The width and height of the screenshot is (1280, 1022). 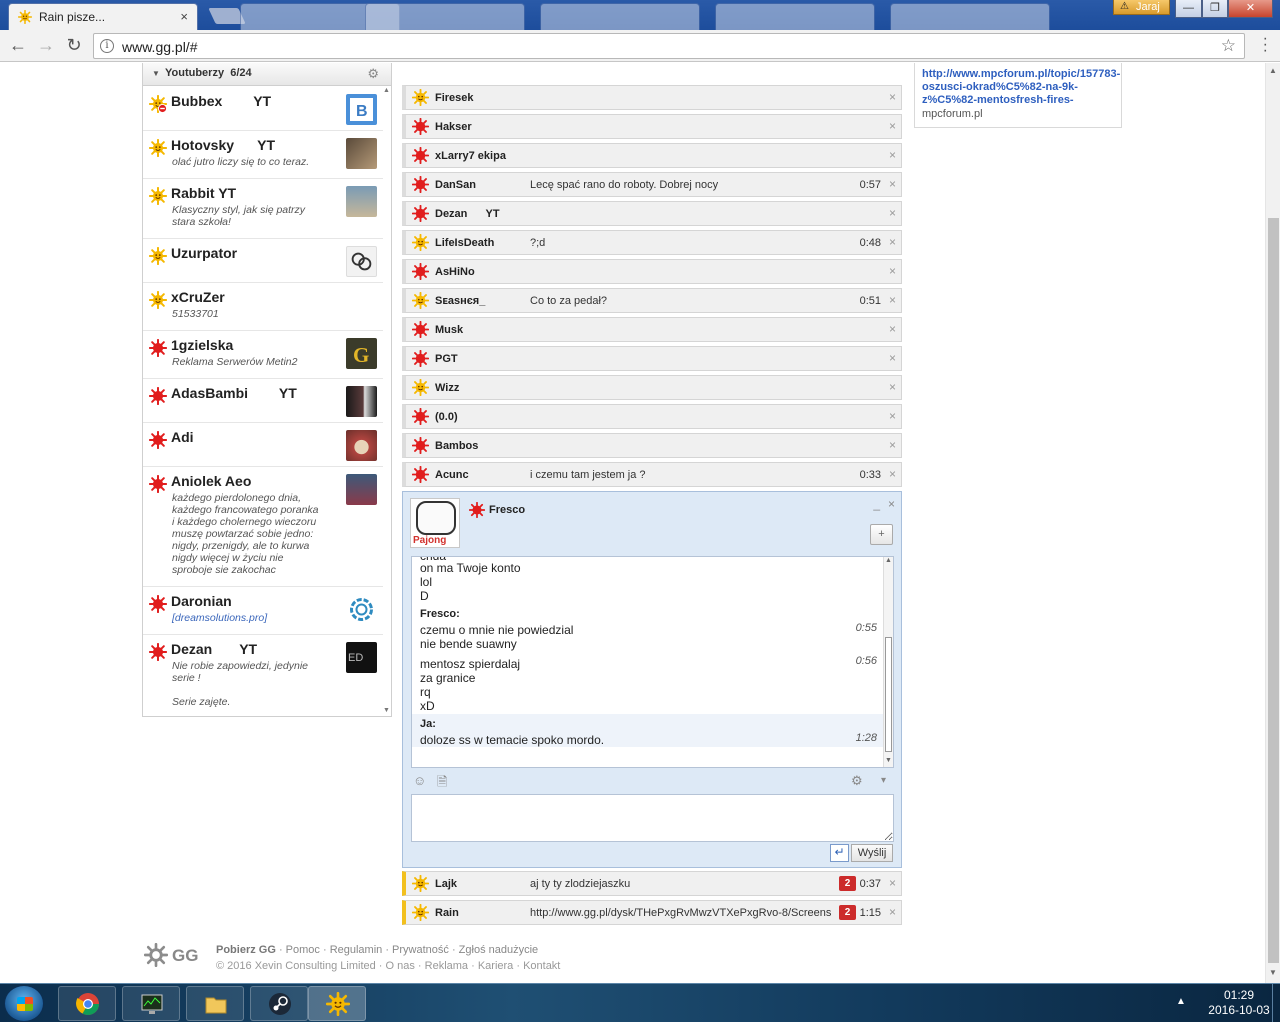 What do you see at coordinates (387, 402) in the screenshot?
I see `contact-list-scrollbar: ▲ ▼` at bounding box center [387, 402].